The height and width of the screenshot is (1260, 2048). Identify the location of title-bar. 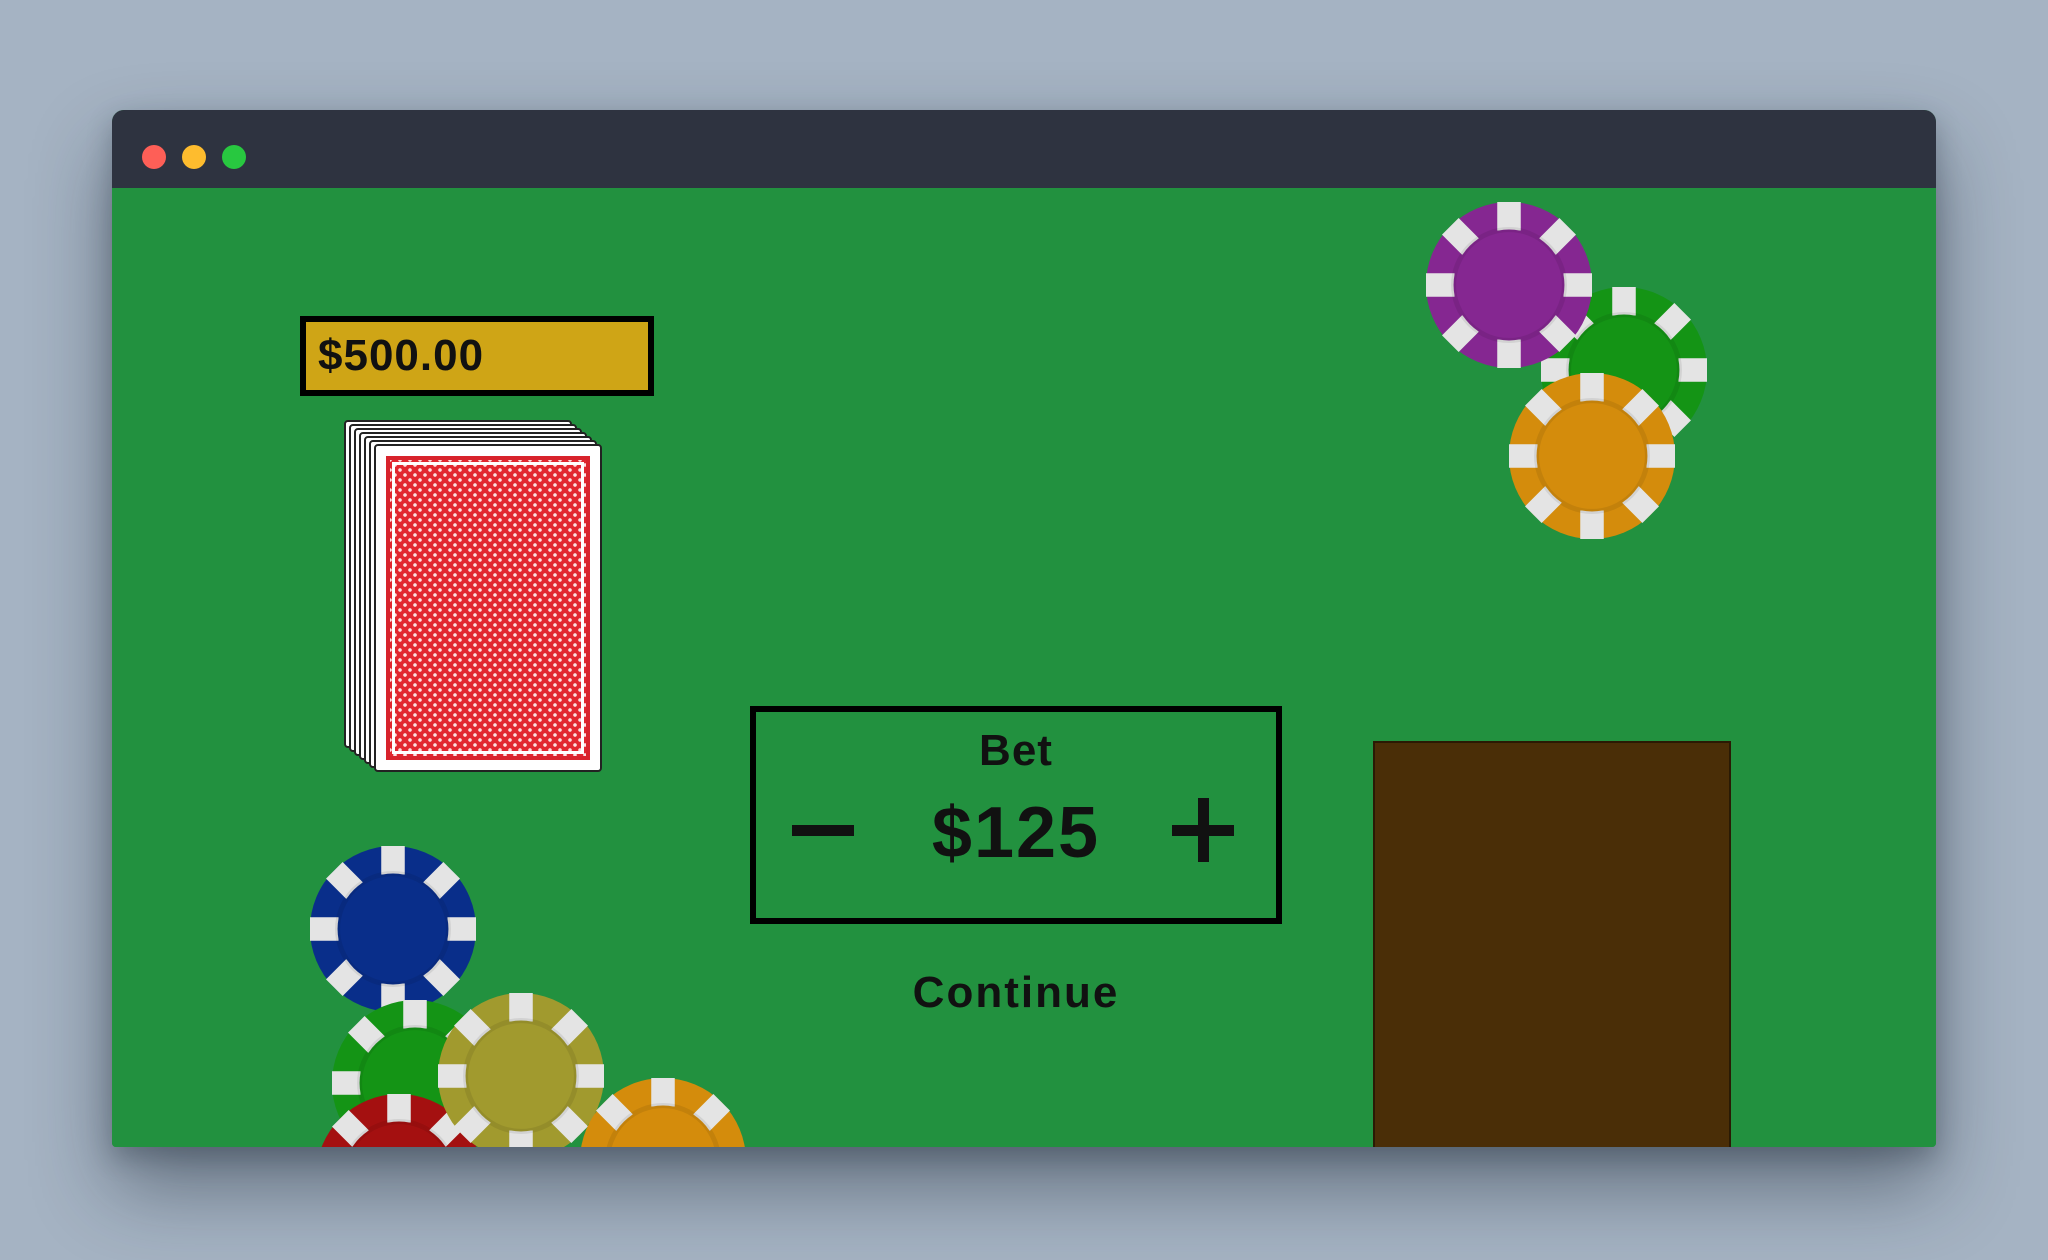
(1024, 149).